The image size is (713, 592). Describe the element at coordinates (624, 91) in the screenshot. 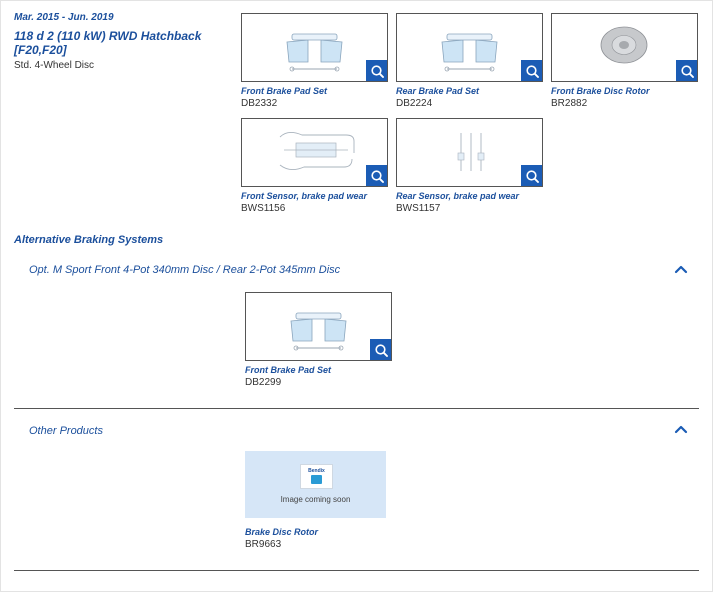

I see `product-name-link: Front Brake Disc Rotor` at that location.